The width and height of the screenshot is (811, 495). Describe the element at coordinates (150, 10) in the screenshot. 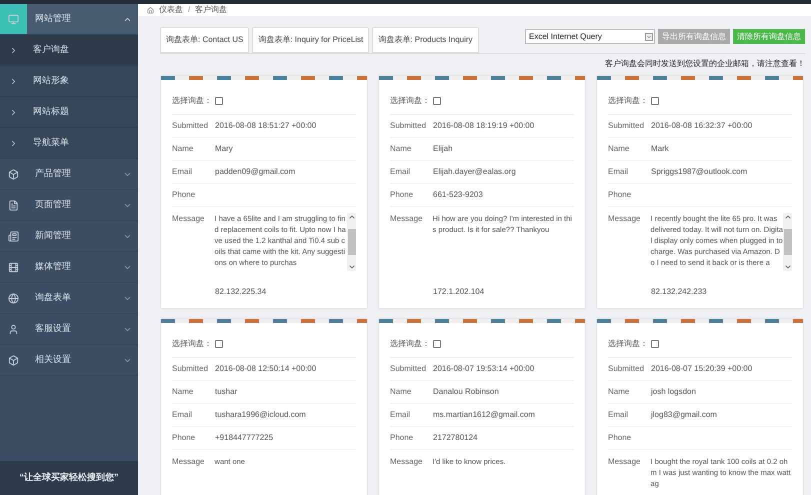

I see `home-icon` at that location.